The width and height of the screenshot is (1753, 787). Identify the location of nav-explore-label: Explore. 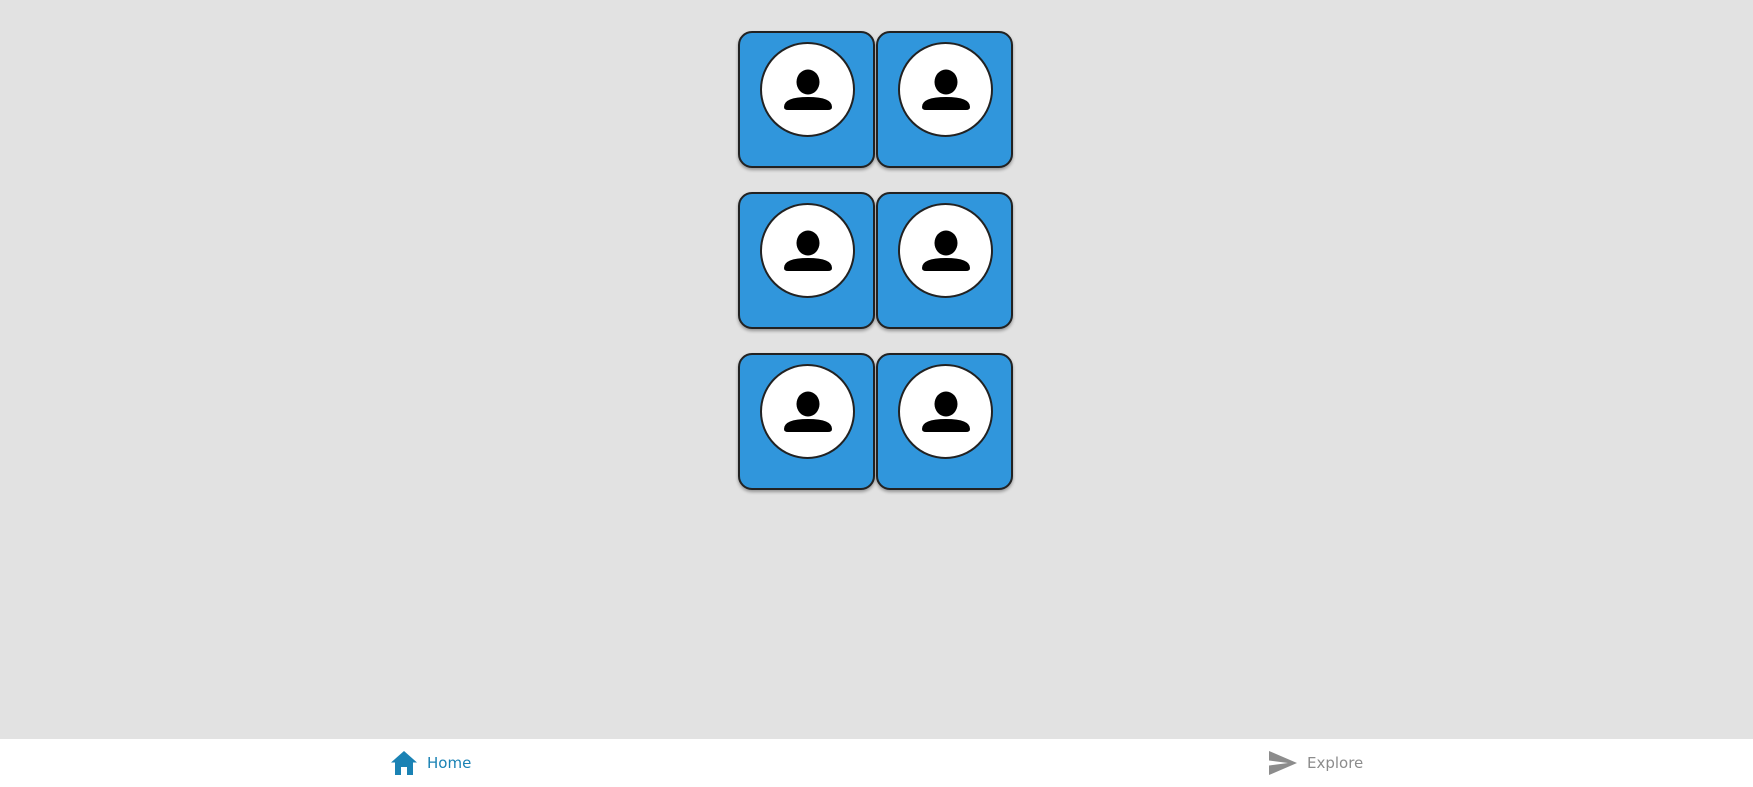
(1335, 763).